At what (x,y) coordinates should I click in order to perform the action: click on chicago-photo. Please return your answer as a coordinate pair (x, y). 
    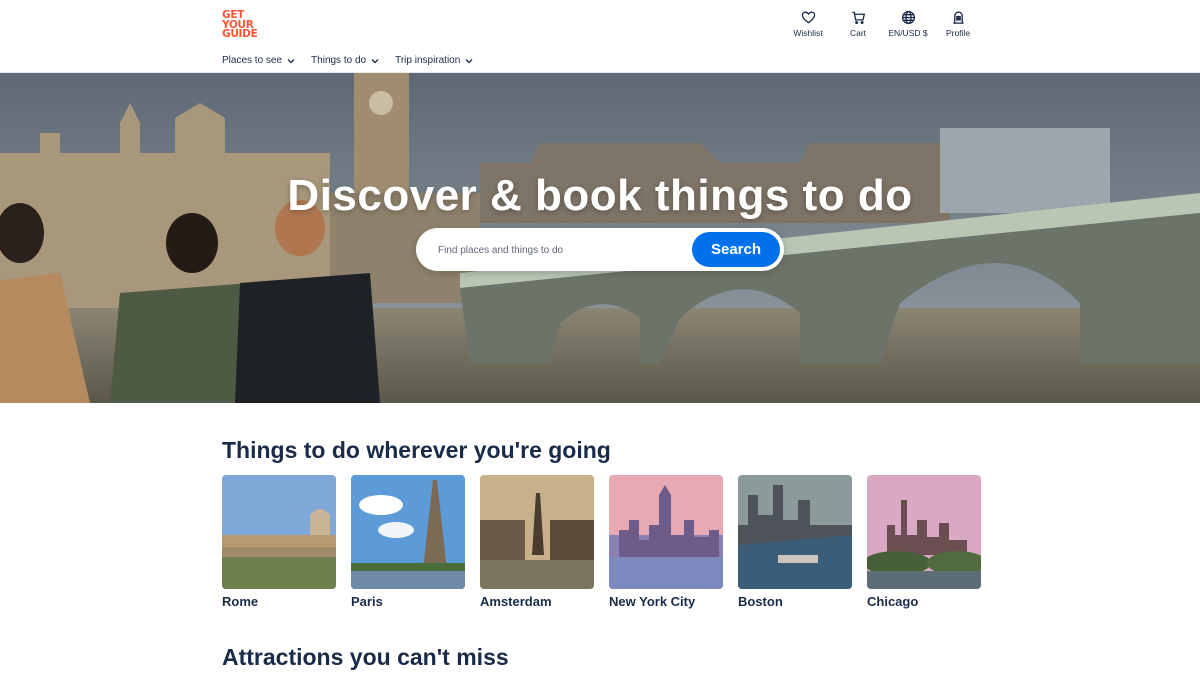
    Looking at the image, I should click on (924, 532).